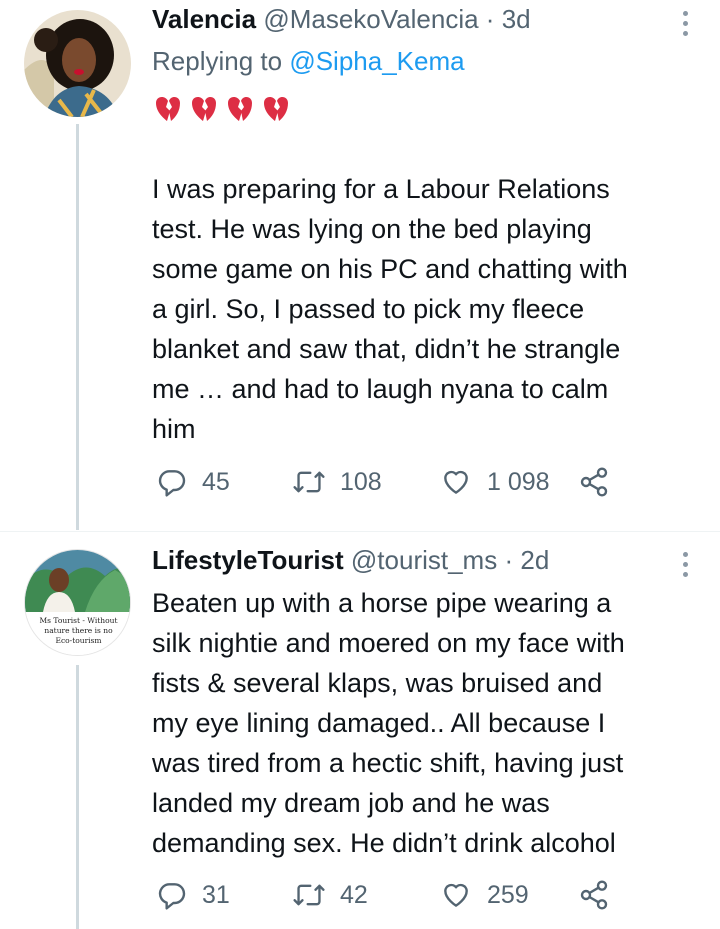 Image resolution: width=720 pixels, height=929 pixels. What do you see at coordinates (193, 482) in the screenshot?
I see `reply-button: 45` at bounding box center [193, 482].